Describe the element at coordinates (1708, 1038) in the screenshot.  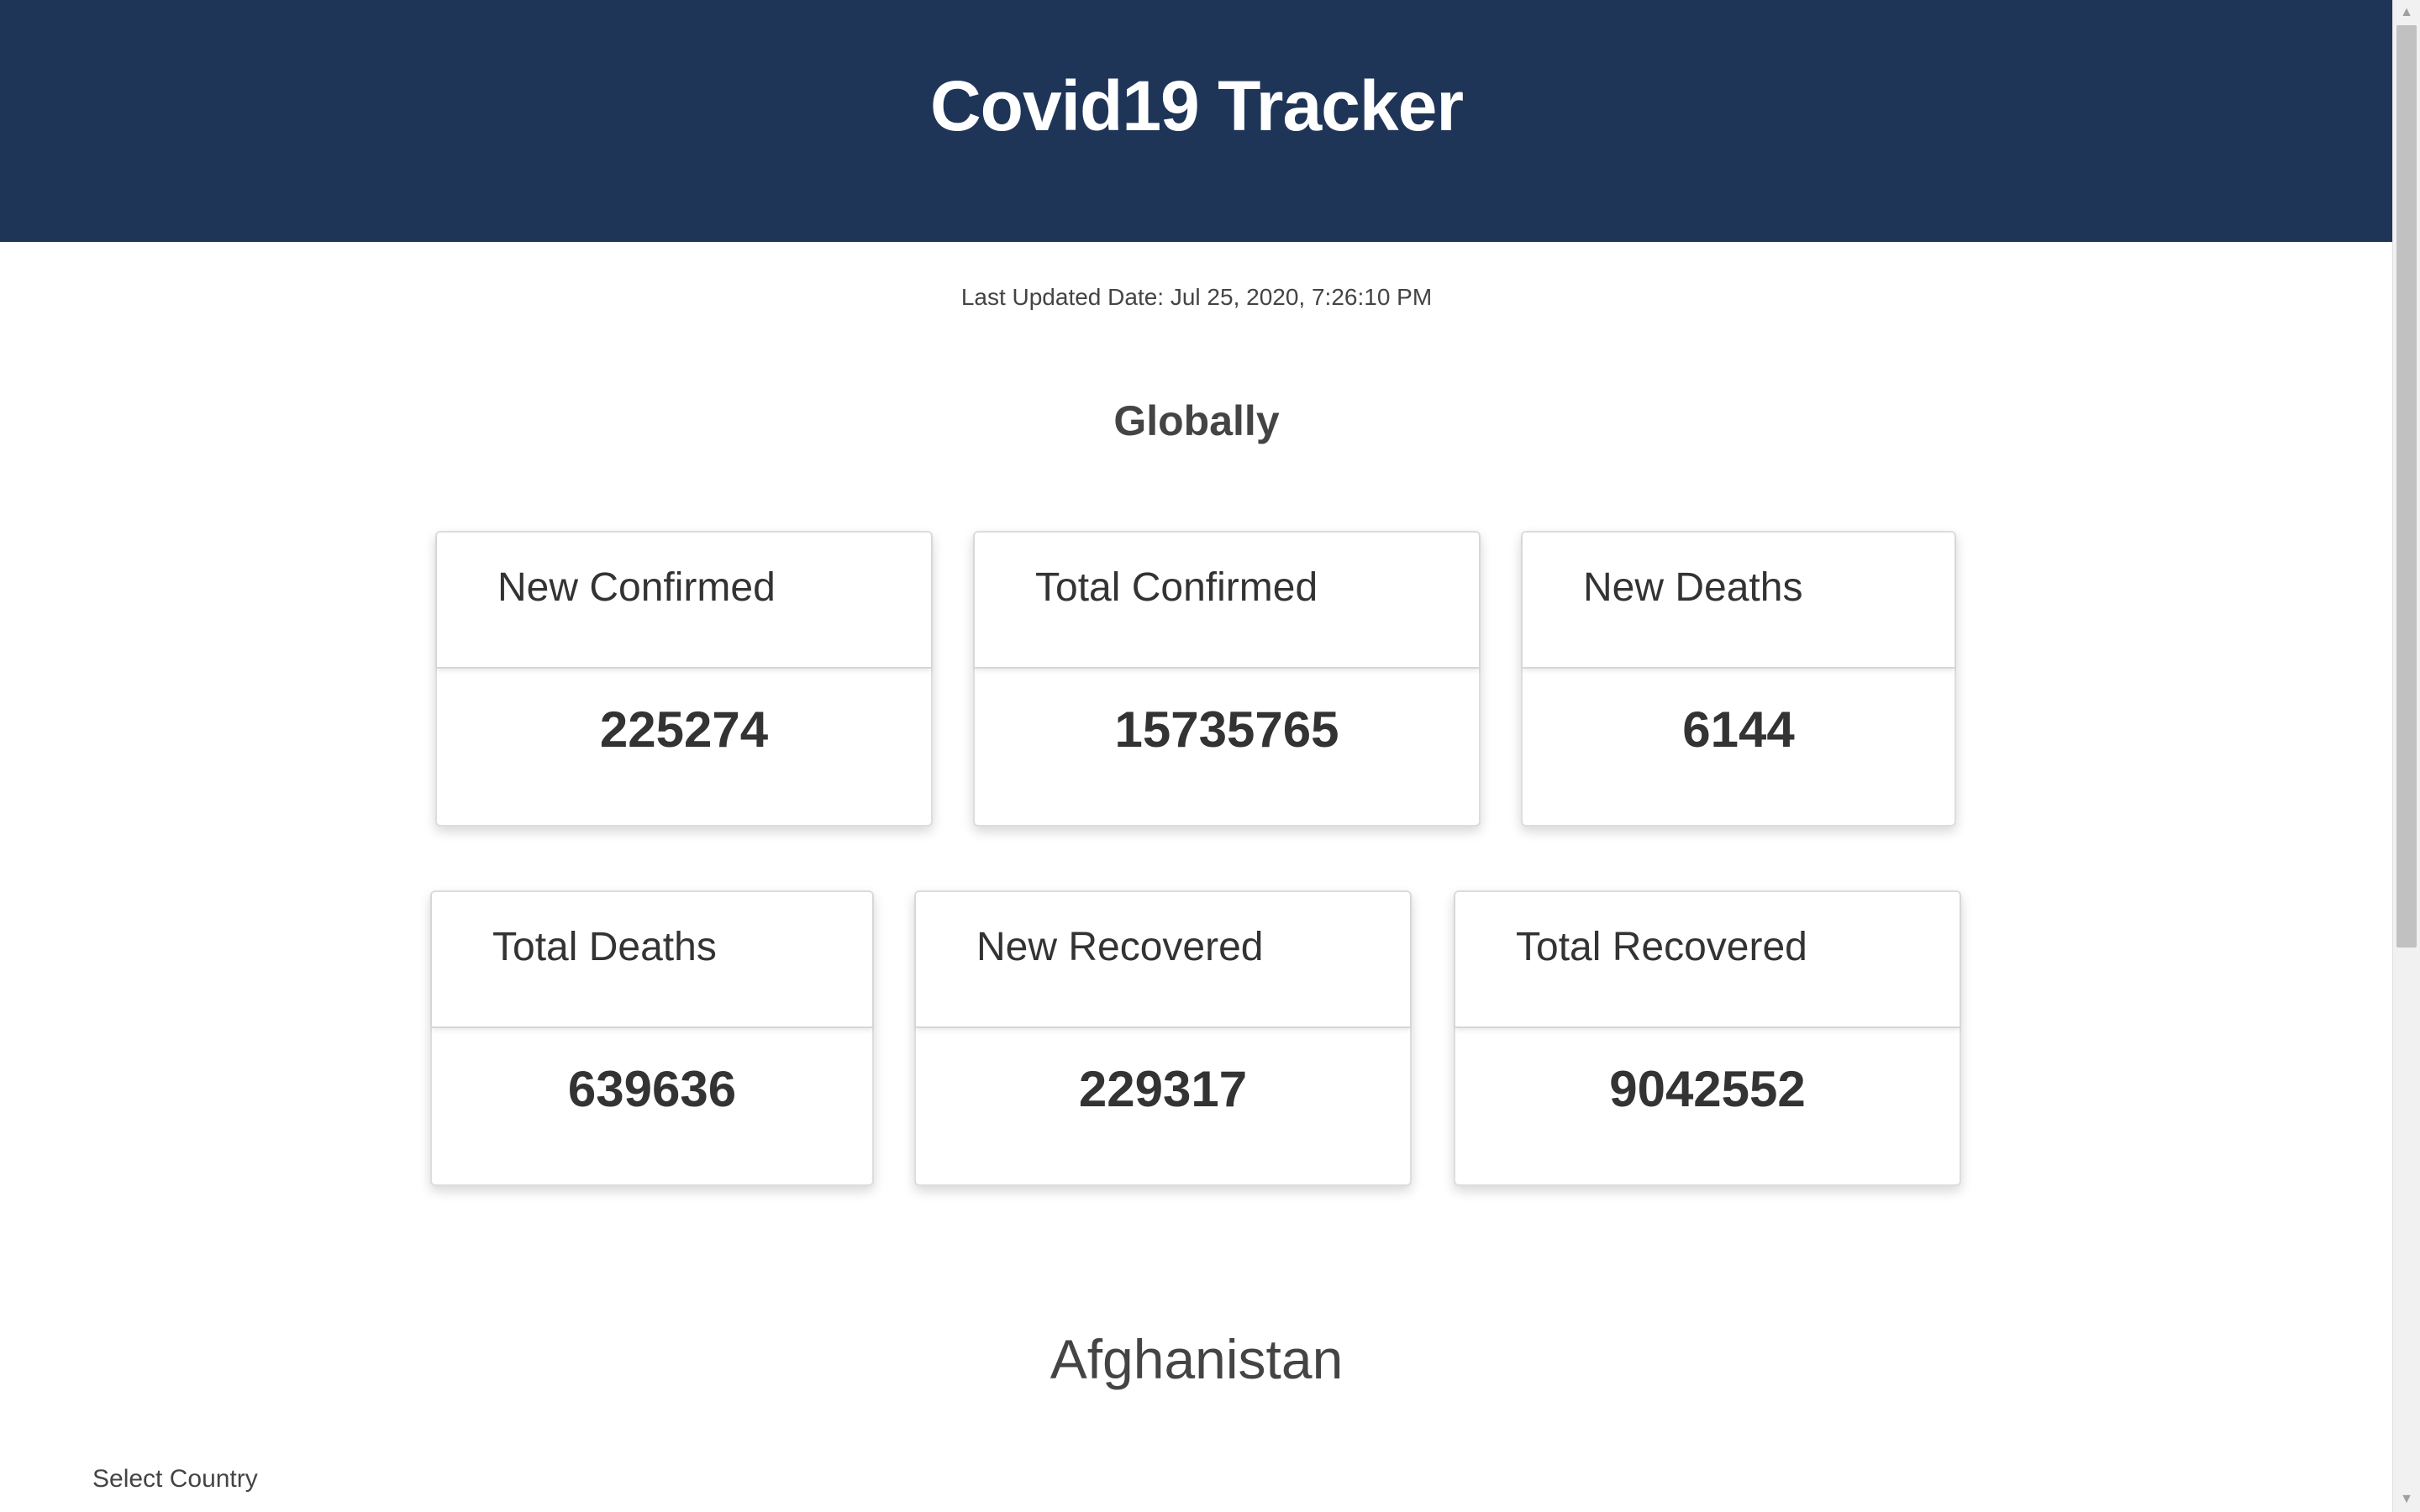
I see `card-total-recovered: Total Recovered 9042552` at that location.